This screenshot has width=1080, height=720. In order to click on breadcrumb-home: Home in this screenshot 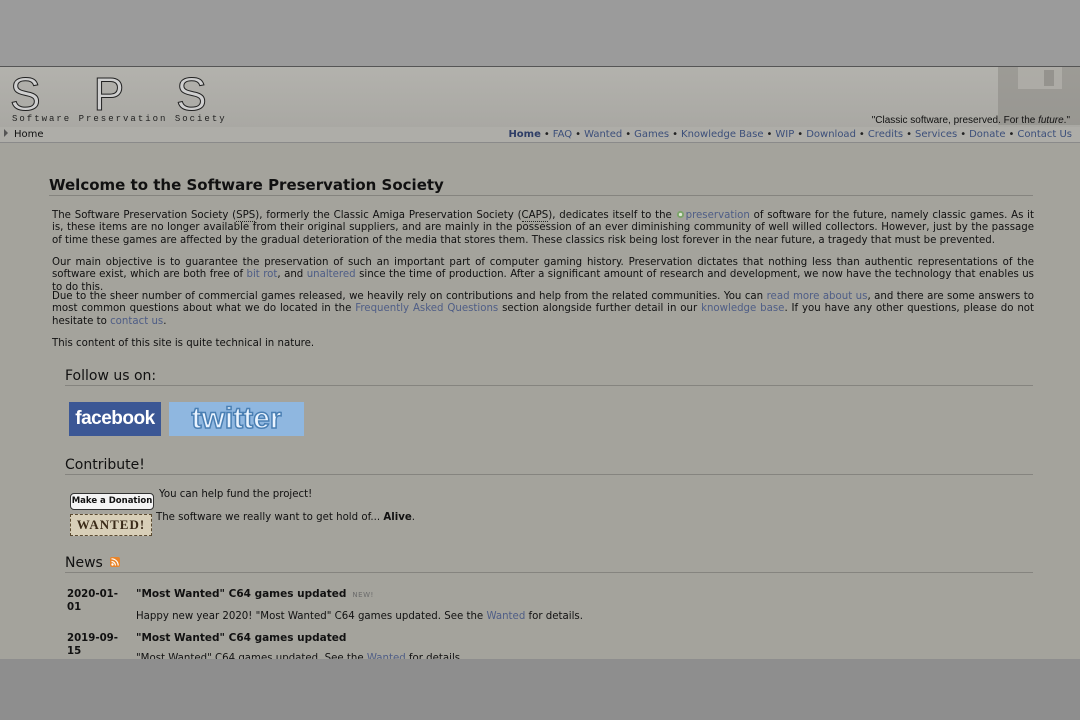, I will do `click(29, 134)`.